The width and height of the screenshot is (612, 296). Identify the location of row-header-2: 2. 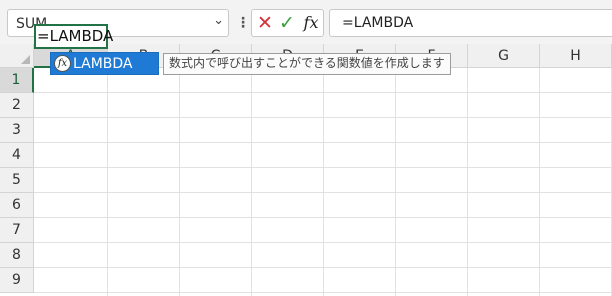
(17, 105).